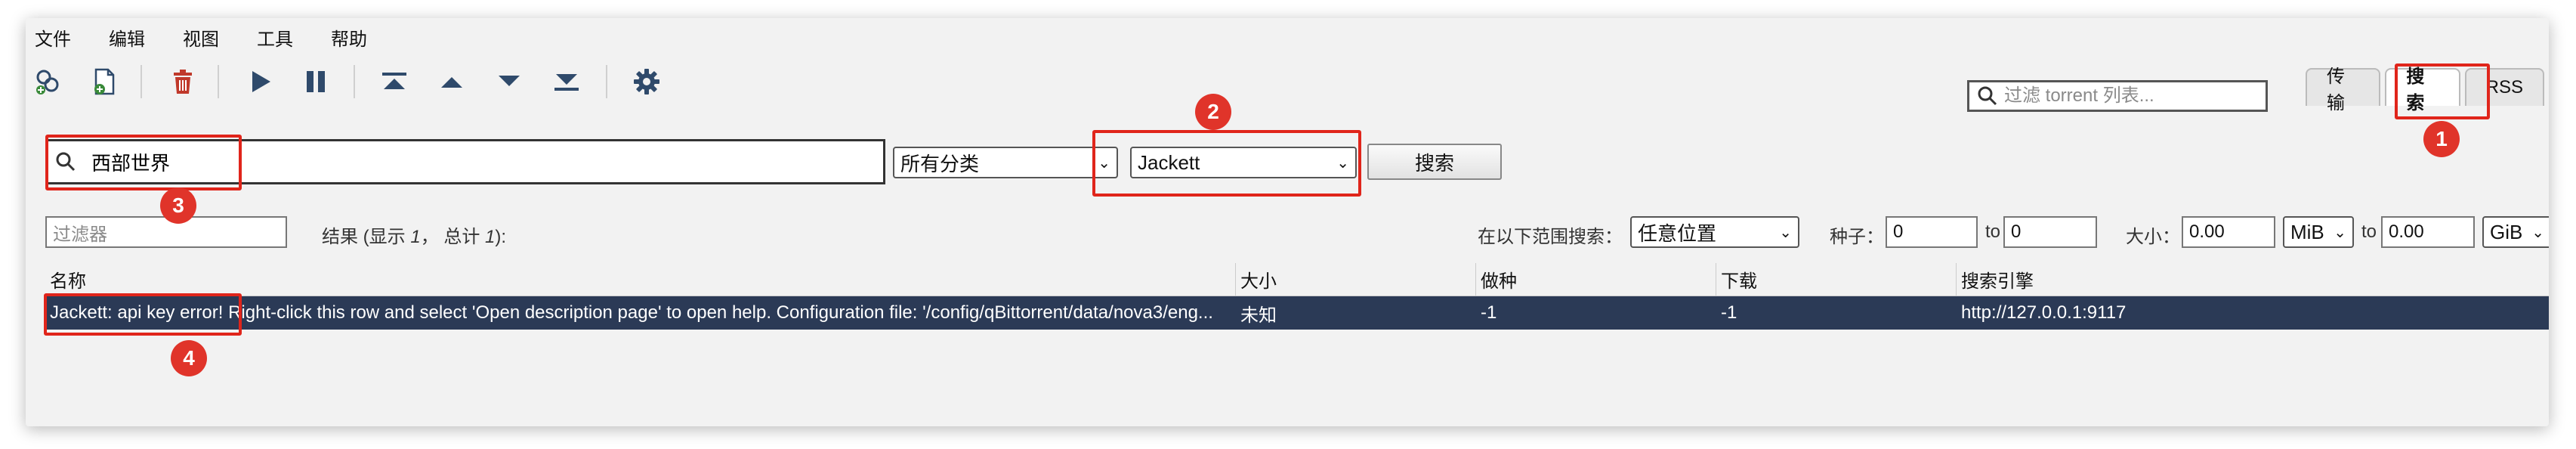 The image size is (2576, 449). What do you see at coordinates (453, 237) in the screenshot?
I see `results-mid: ， 总计` at bounding box center [453, 237].